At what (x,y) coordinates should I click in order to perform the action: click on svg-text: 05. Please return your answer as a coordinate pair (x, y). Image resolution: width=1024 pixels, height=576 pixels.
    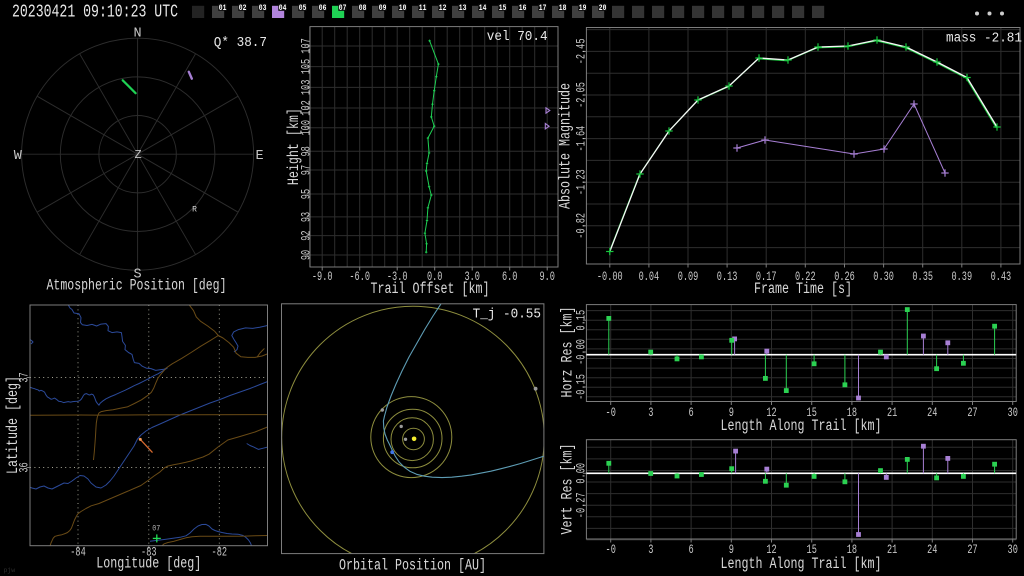
    Looking at the image, I should click on (303, 8).